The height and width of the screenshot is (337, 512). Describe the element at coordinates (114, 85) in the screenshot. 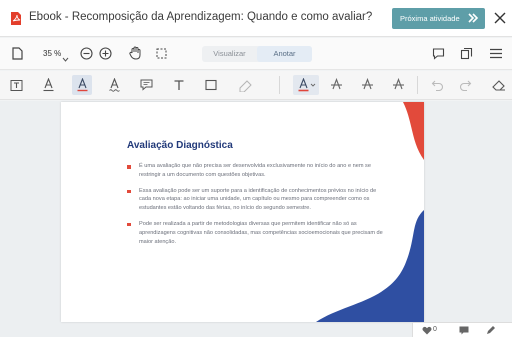

I see `squiggly-icon` at that location.